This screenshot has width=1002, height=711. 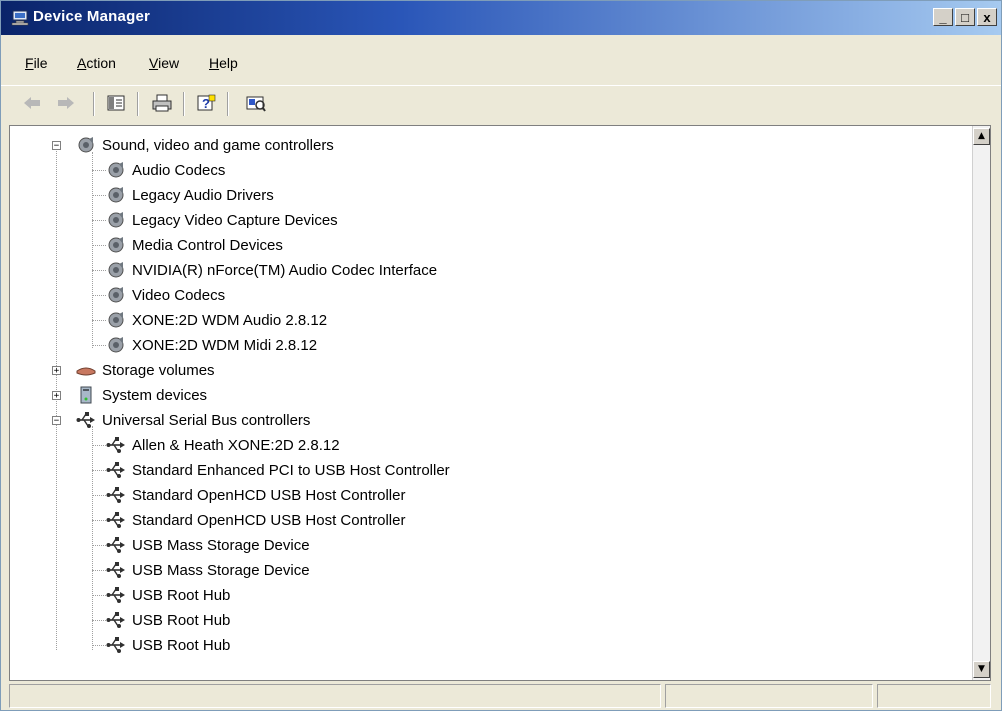 What do you see at coordinates (158, 370) in the screenshot?
I see `tree-node-label: Storage volumes` at bounding box center [158, 370].